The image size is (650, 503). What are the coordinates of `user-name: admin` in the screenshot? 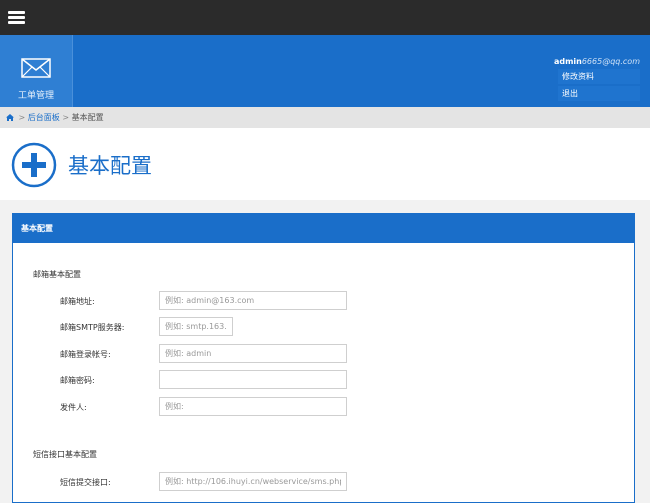 It's located at (567, 61).